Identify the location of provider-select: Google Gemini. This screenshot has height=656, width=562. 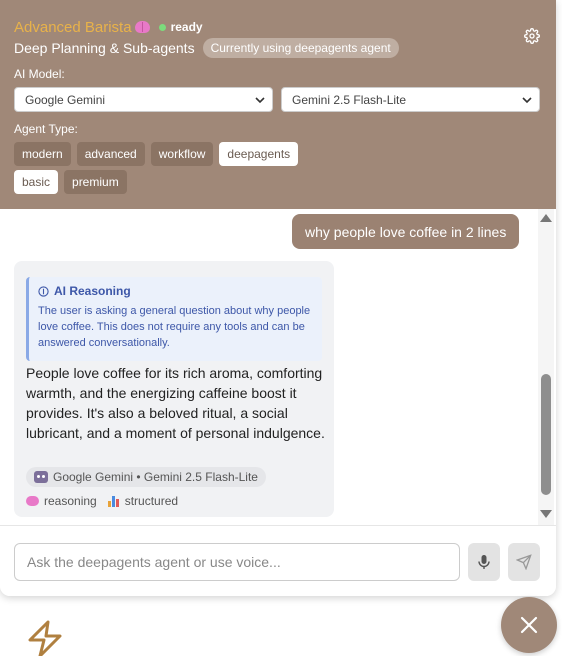
(143, 99).